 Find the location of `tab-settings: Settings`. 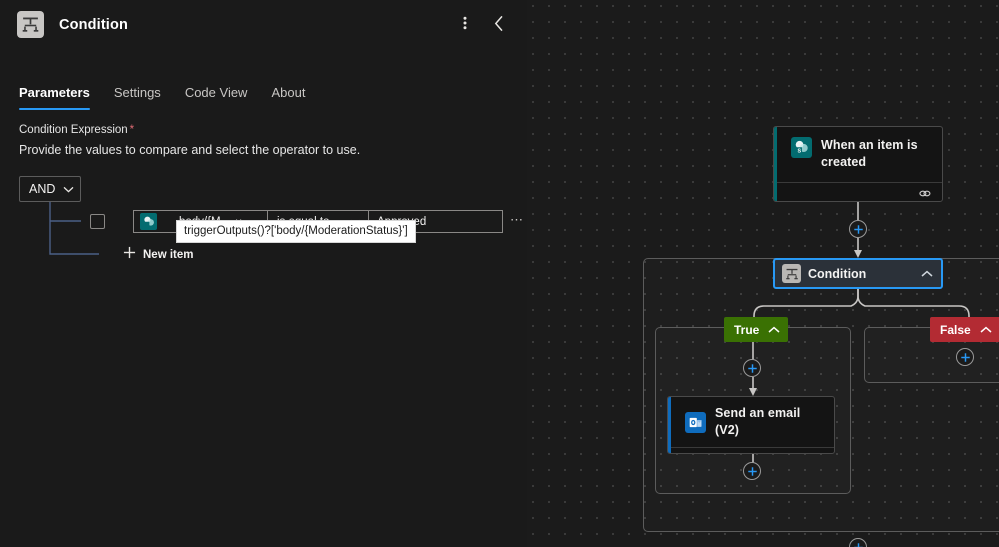

tab-settings: Settings is located at coordinates (137, 97).